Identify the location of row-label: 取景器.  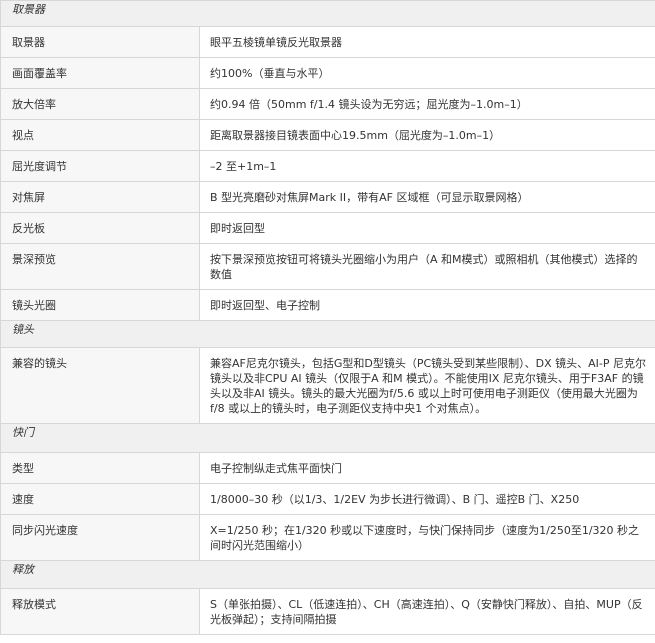
(100, 42).